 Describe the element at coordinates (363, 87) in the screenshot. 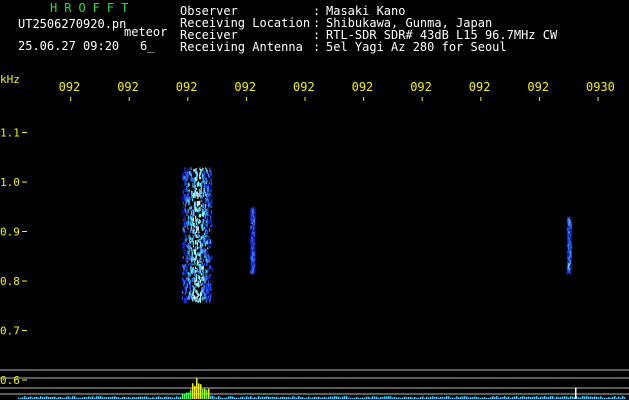

I see `x-tick-label: 092` at that location.